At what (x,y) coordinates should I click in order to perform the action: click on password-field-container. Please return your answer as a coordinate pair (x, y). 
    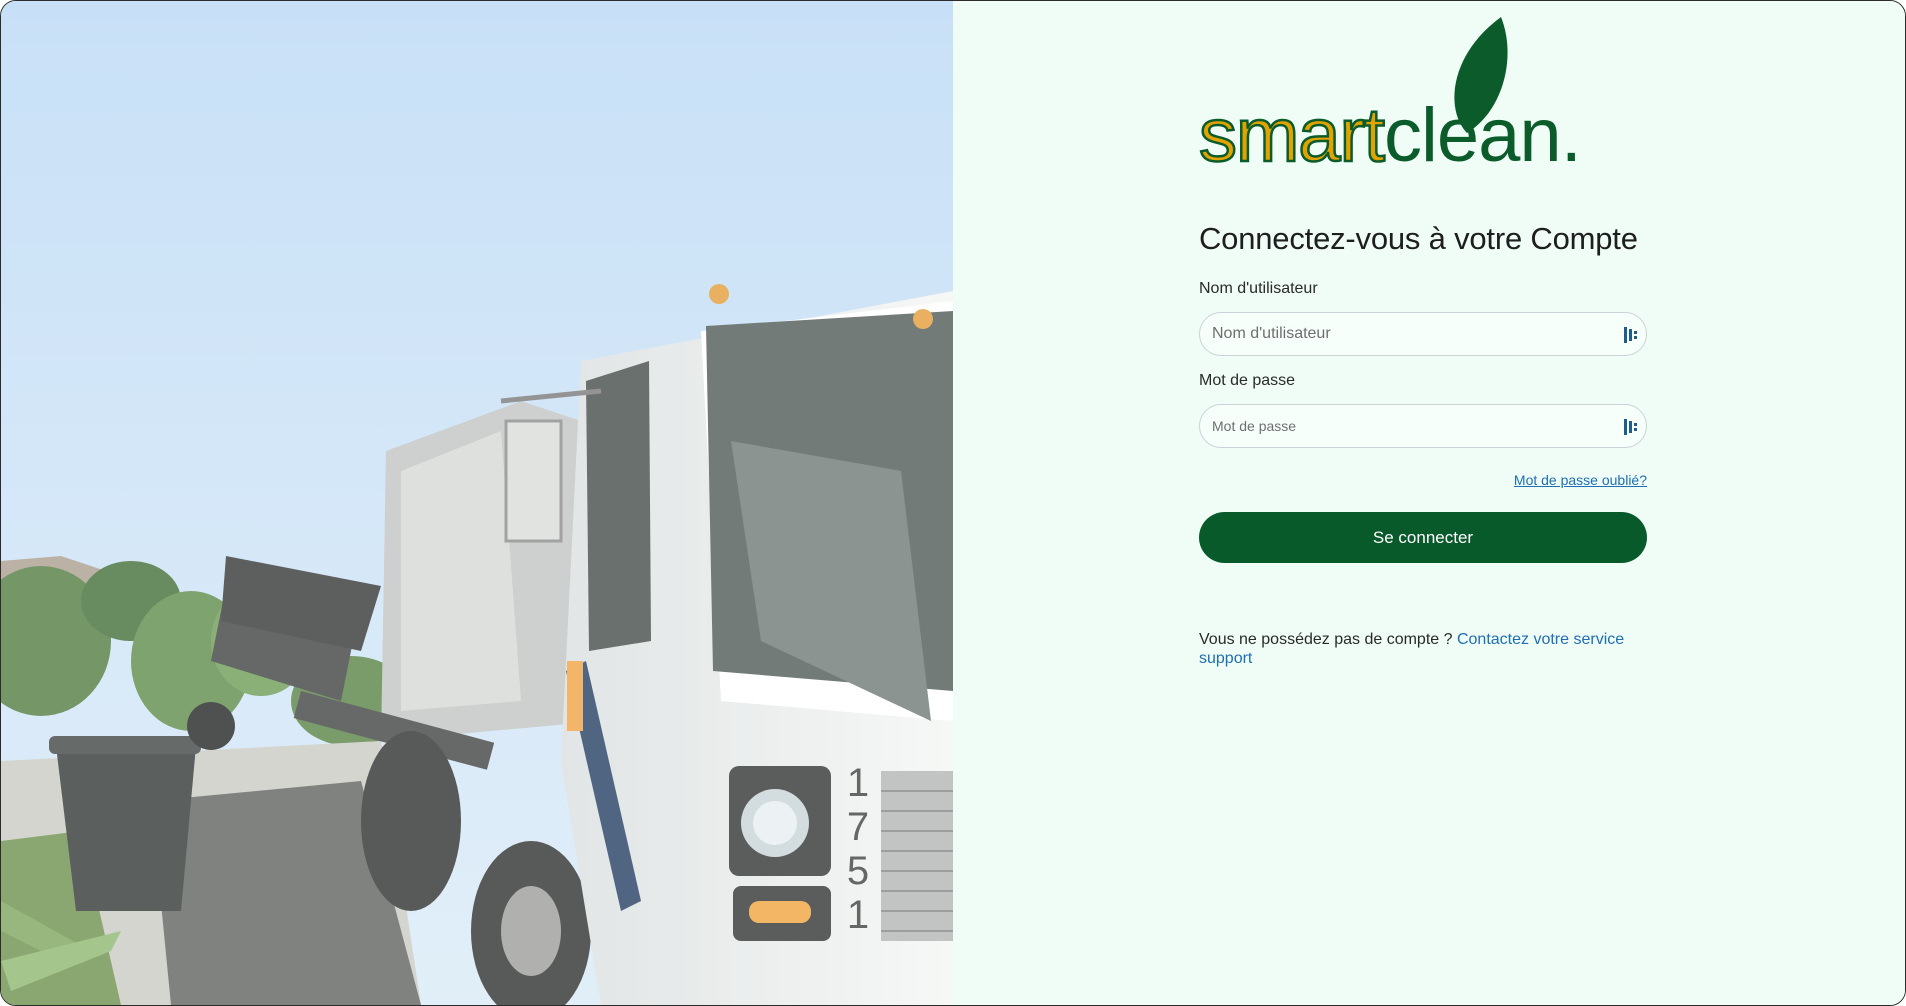
    Looking at the image, I should click on (1423, 426).